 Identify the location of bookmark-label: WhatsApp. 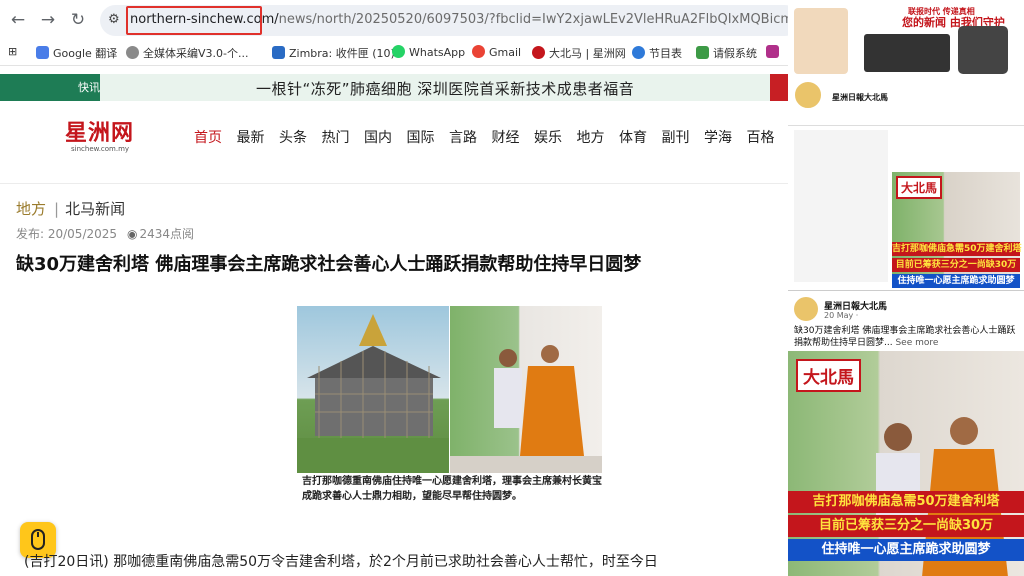
(437, 52).